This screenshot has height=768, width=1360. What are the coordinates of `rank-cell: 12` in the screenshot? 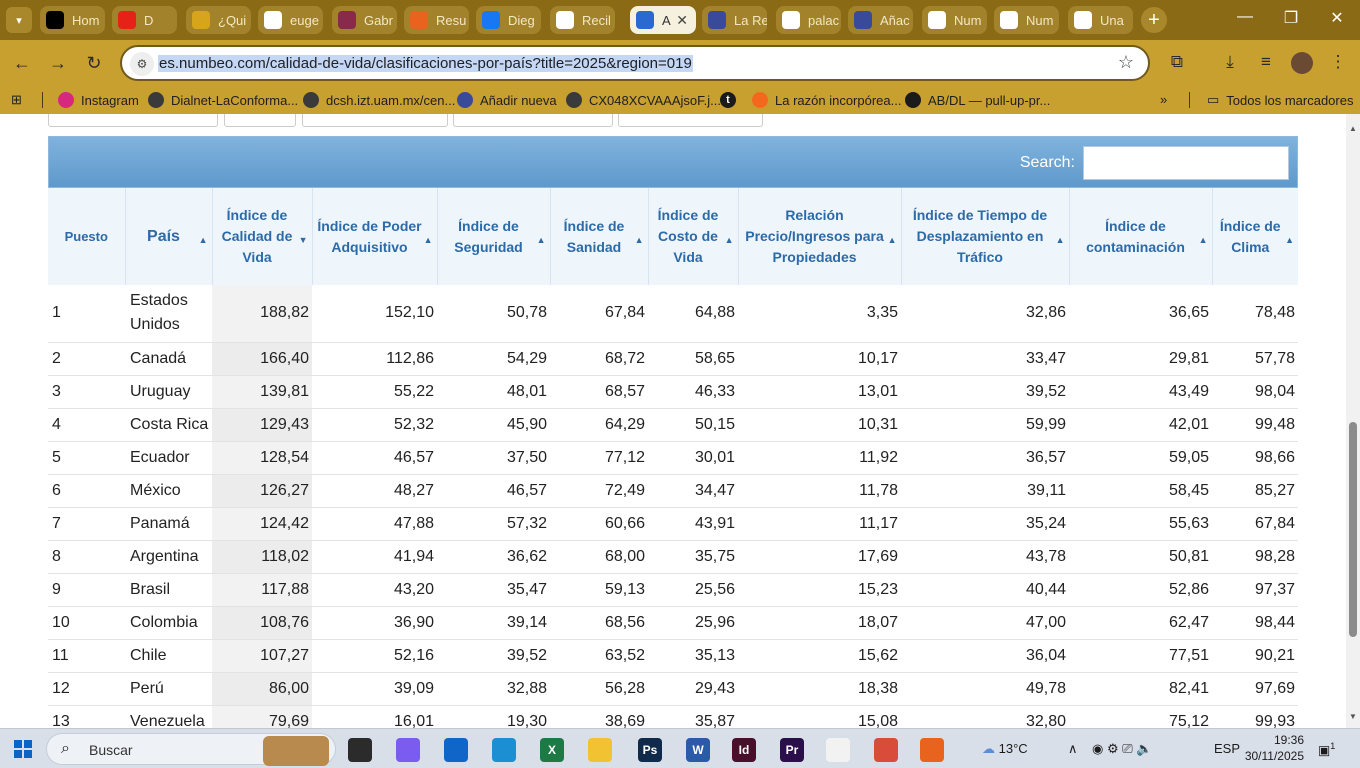 It's located at (86, 688).